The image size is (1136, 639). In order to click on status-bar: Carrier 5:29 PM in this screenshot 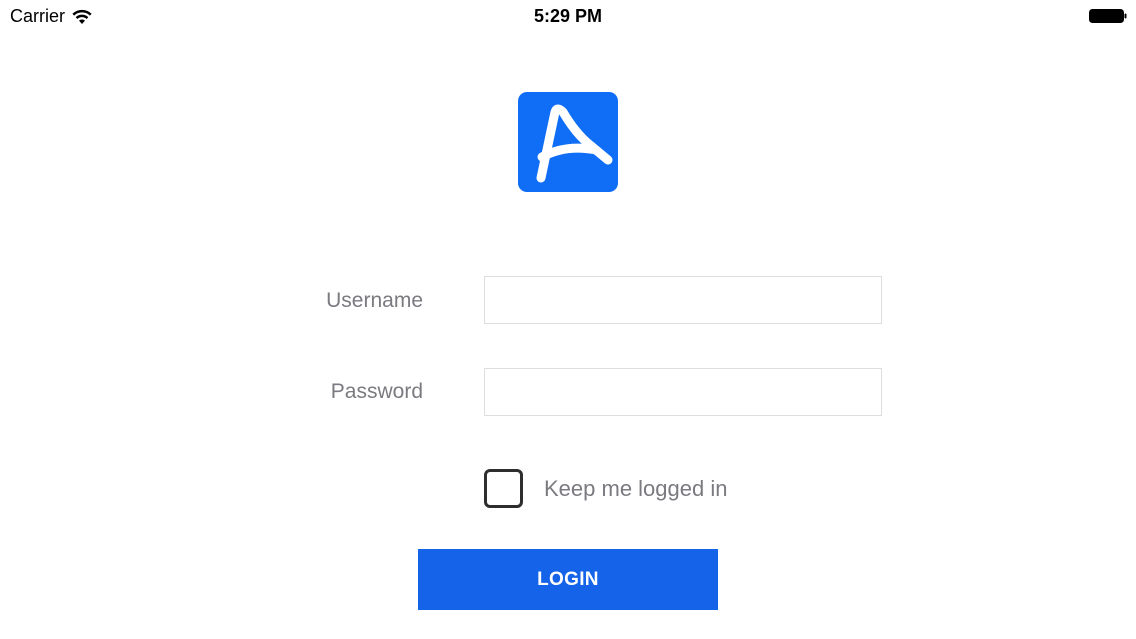, I will do `click(568, 16)`.